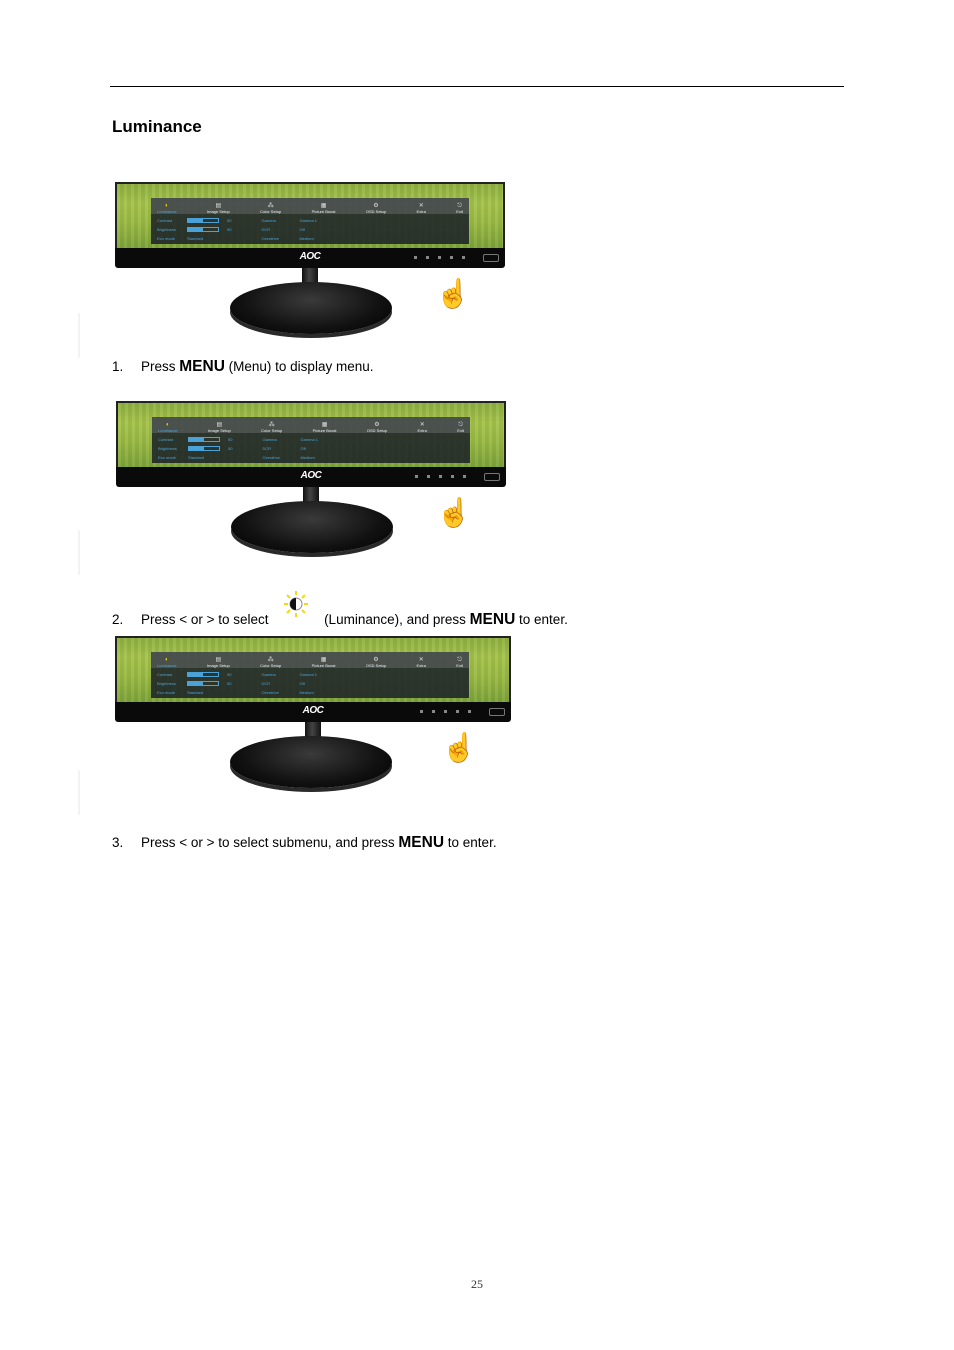  What do you see at coordinates (451, 257) in the screenshot?
I see `menu-button-icon` at bounding box center [451, 257].